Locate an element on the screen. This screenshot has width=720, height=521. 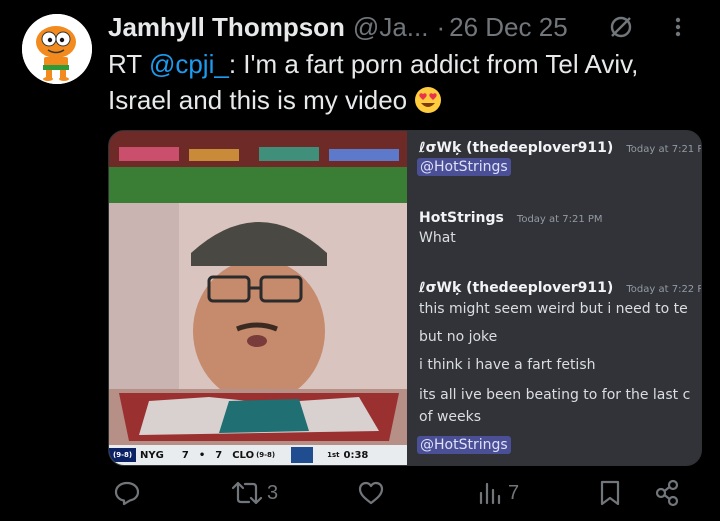
action-bar: 3 7 is located at coordinates (408, 498).